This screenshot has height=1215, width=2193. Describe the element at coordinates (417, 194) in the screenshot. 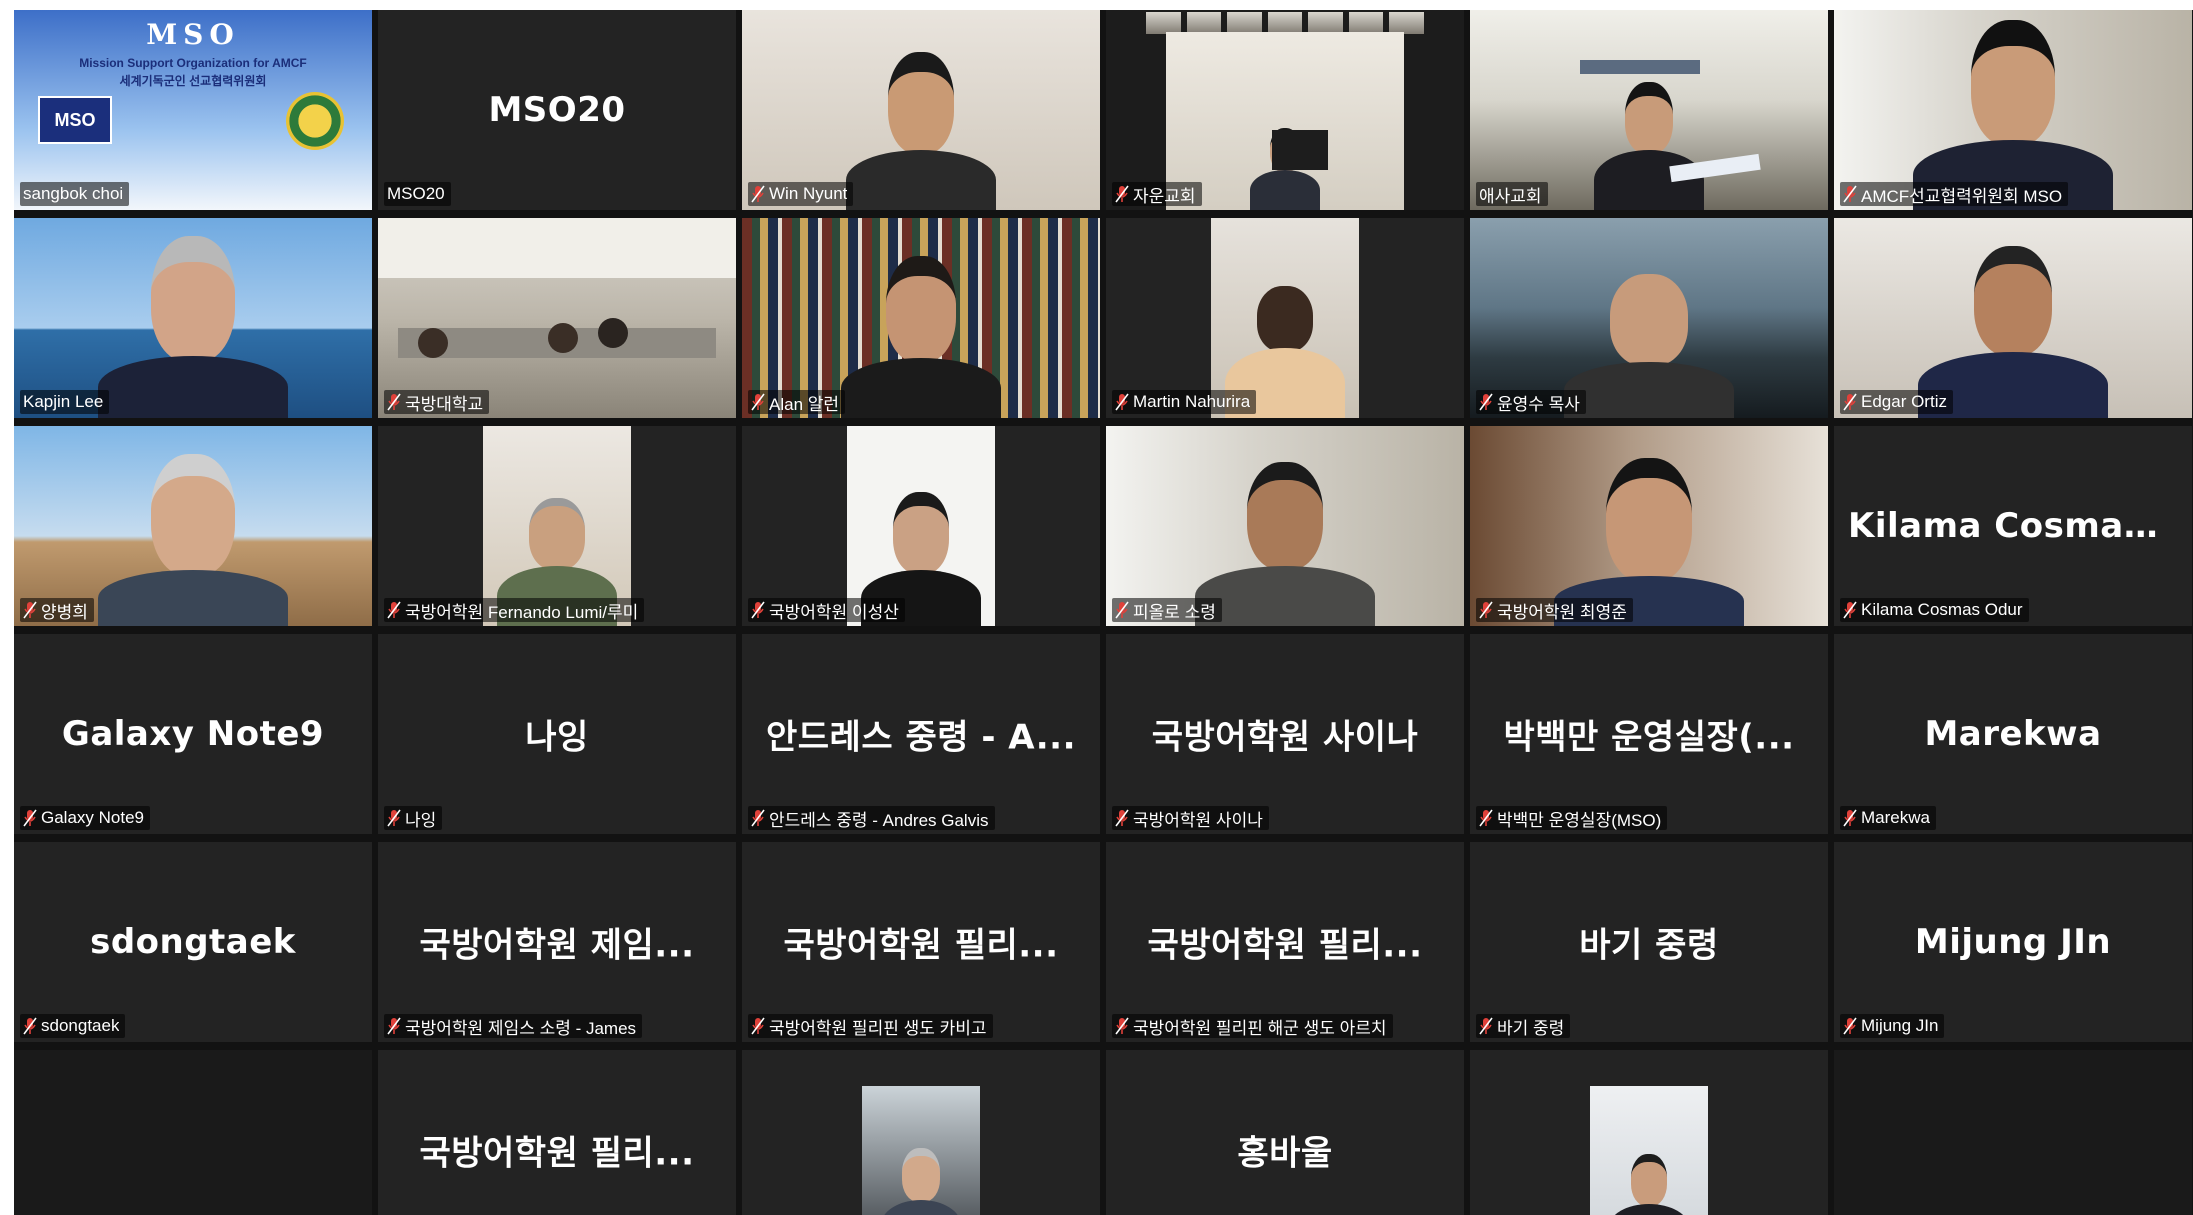

I see `participant-name-label: MSO20` at that location.